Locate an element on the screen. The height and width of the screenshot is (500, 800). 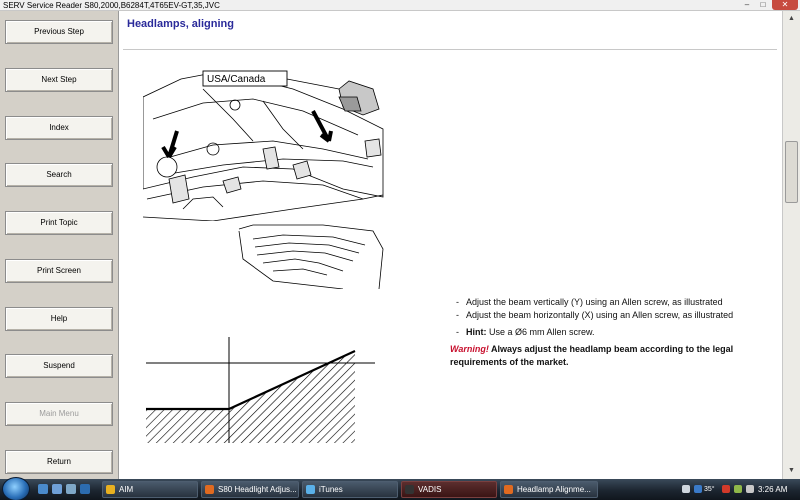
page-header: Headlamps, aligning is located at coordinates (450, 32).